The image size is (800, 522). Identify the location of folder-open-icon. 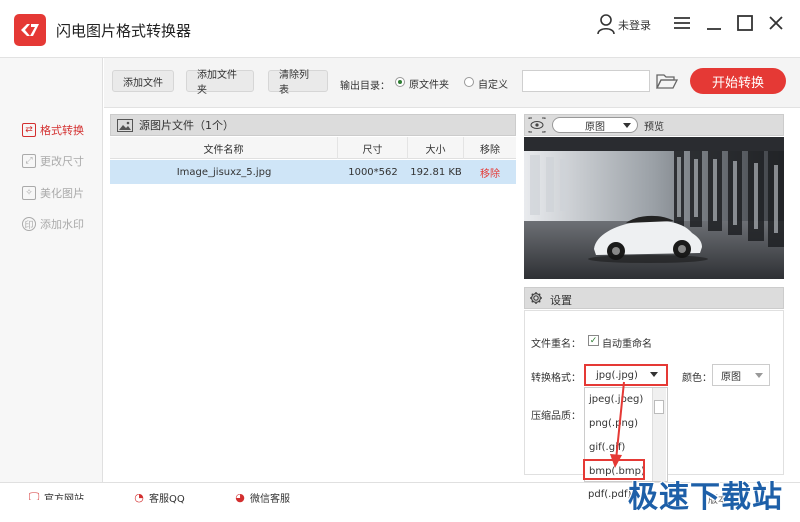
(667, 81).